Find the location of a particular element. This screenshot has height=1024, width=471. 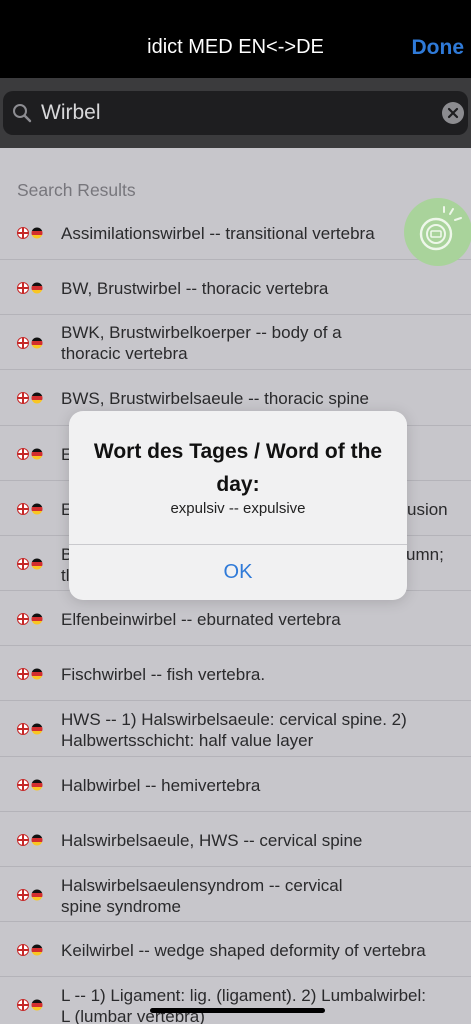

section-header: Search Results is located at coordinates (76, 190).